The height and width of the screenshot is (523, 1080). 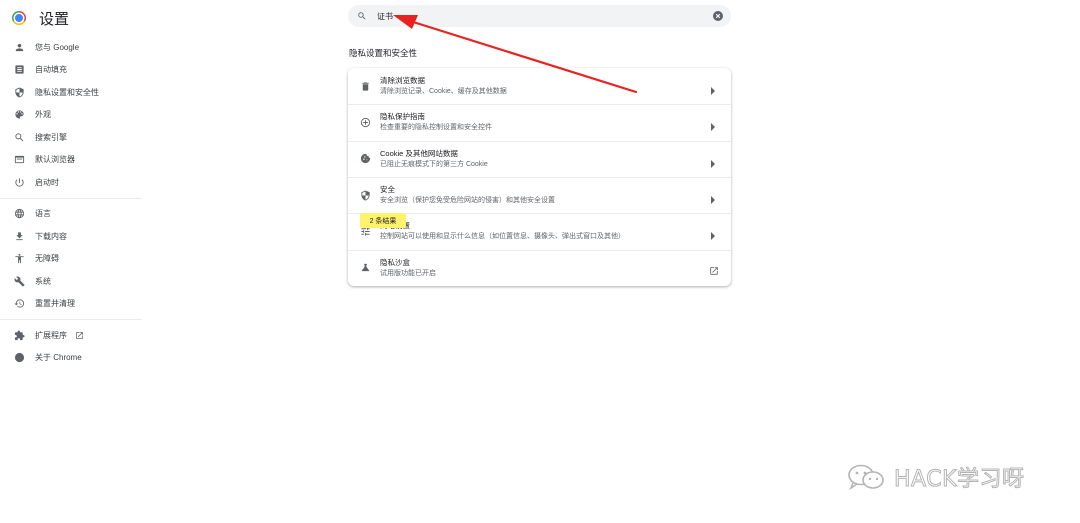 I want to click on sidebar-item-accessibility: 无障碍, so click(x=71, y=259).